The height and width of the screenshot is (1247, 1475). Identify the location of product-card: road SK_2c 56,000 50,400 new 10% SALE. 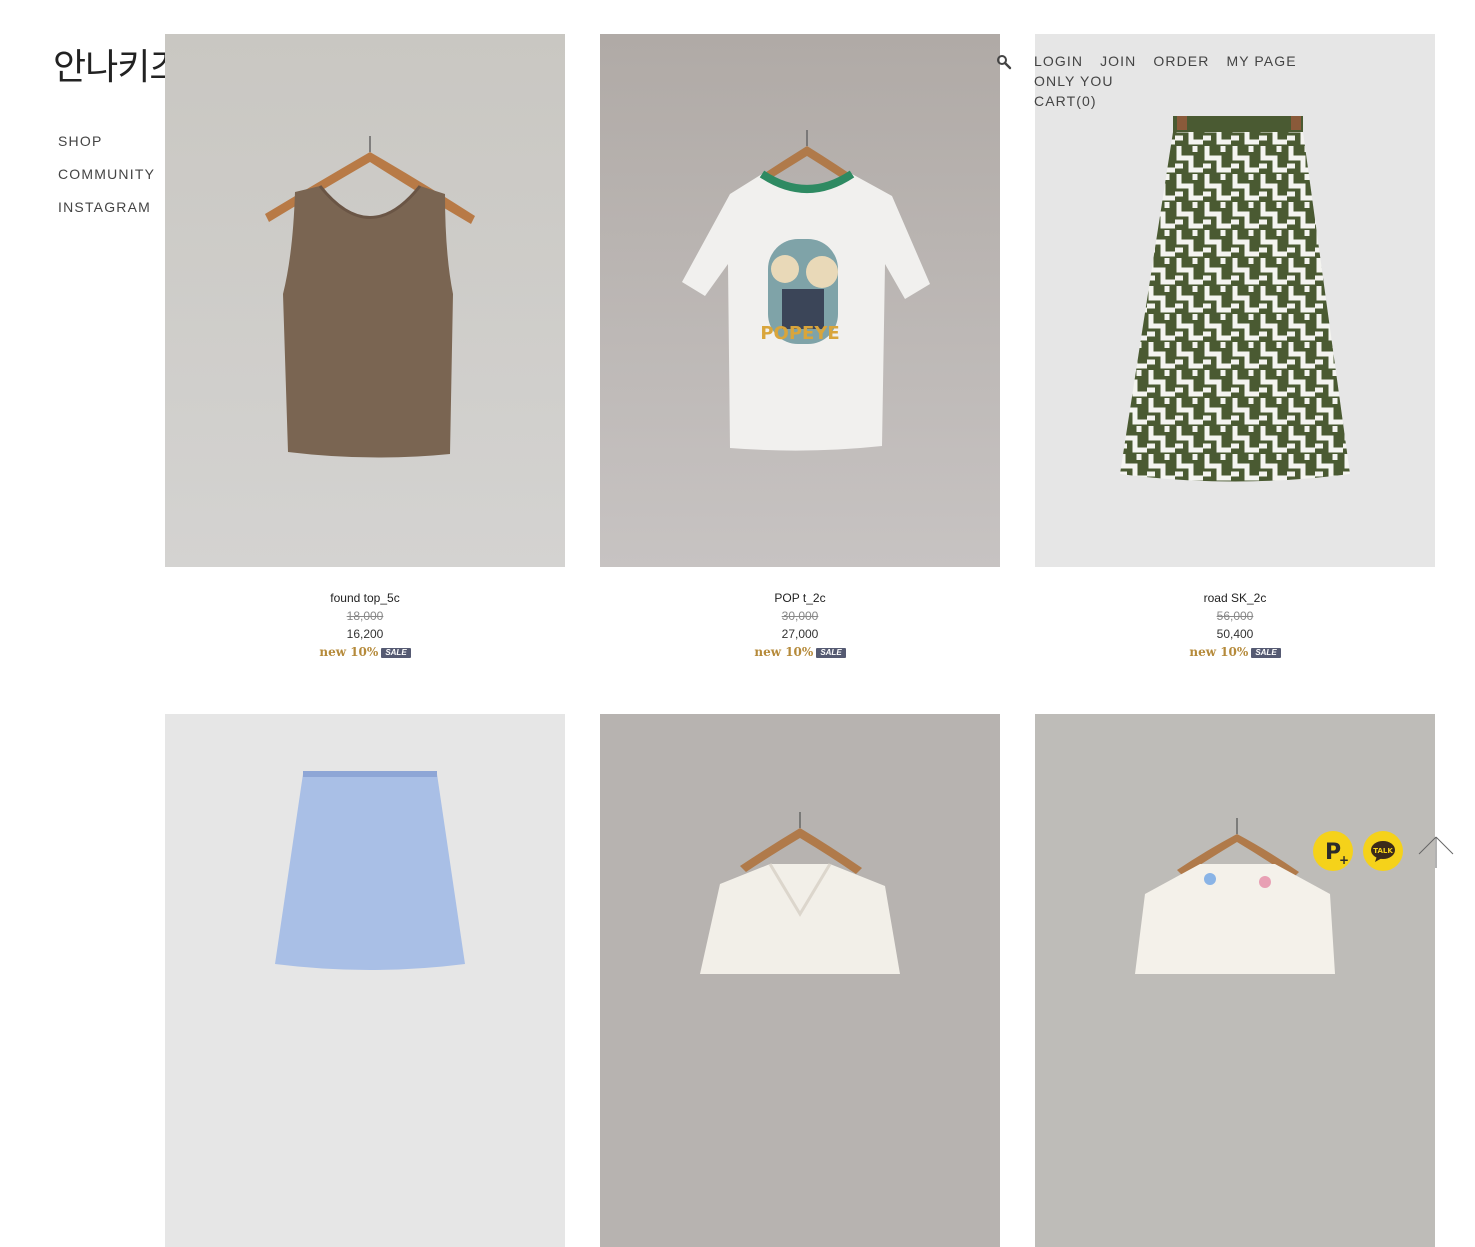
(1235, 347).